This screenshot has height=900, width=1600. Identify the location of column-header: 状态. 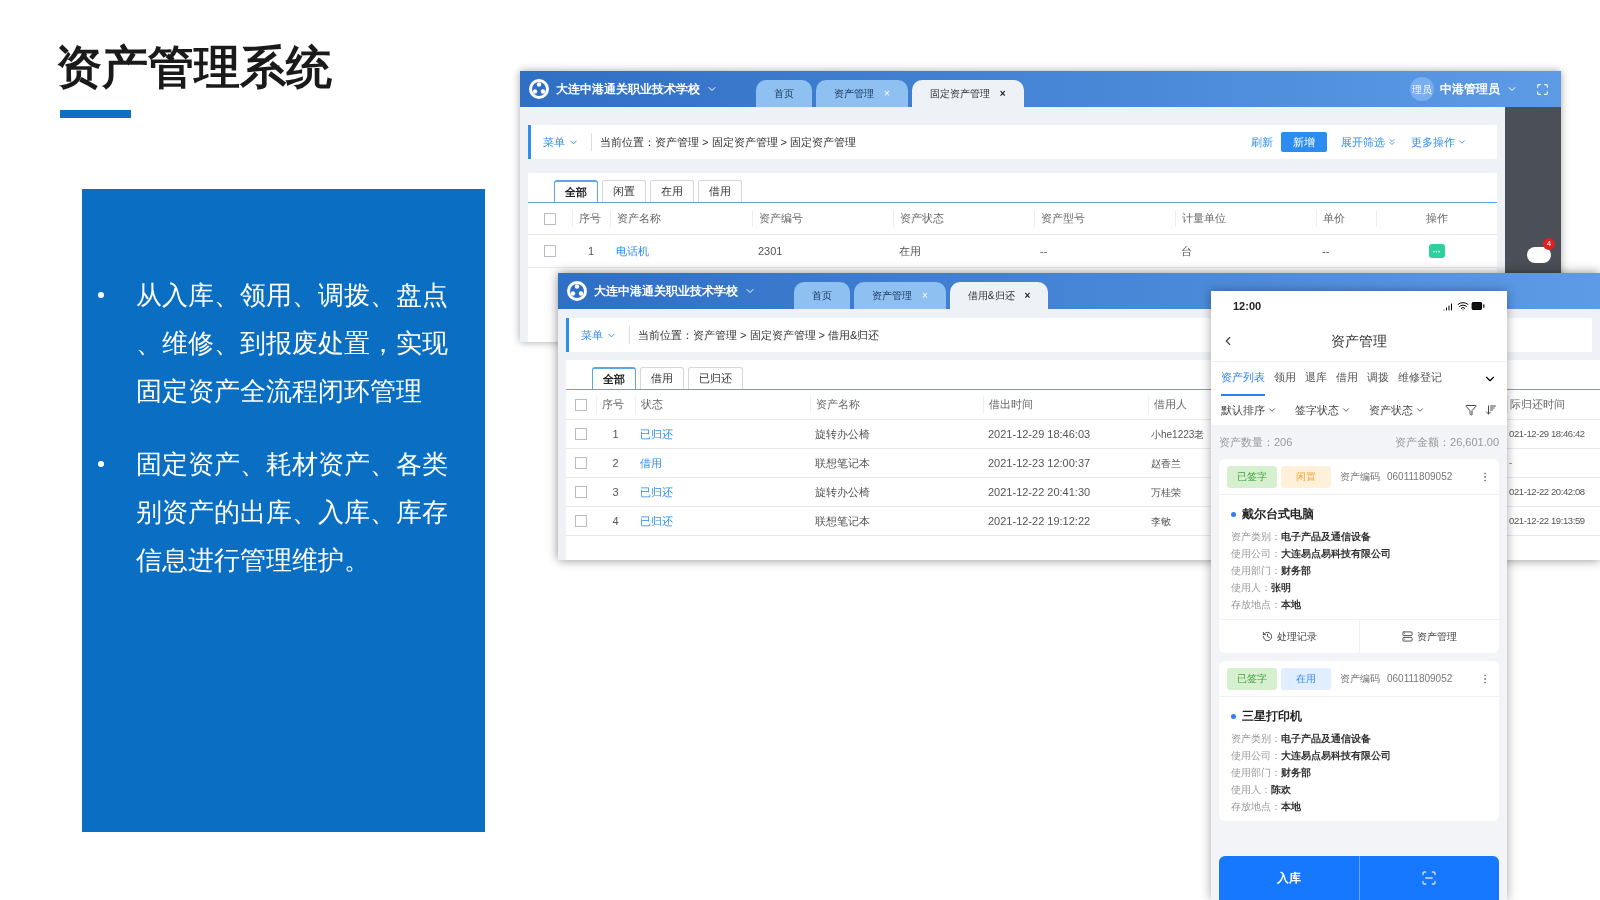
(722, 404).